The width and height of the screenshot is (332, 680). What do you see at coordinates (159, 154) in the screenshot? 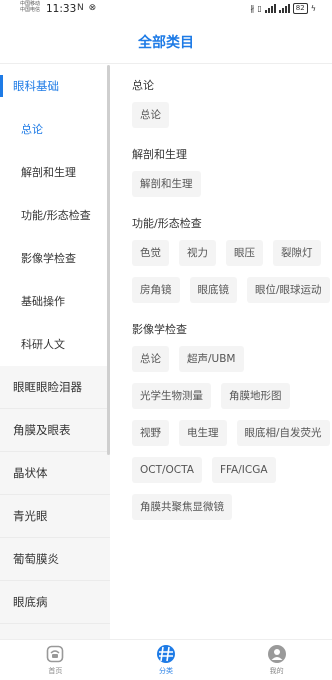
I see `section-title: 解剖和生理` at bounding box center [159, 154].